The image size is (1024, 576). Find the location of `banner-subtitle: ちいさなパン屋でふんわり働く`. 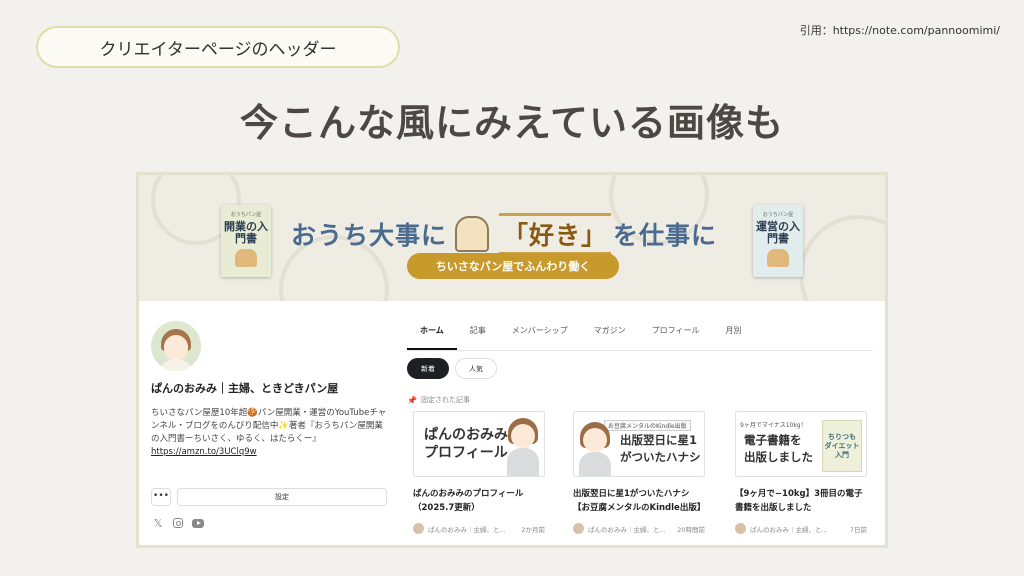

banner-subtitle: ちいさなパン屋でふんわり働く is located at coordinates (513, 266).